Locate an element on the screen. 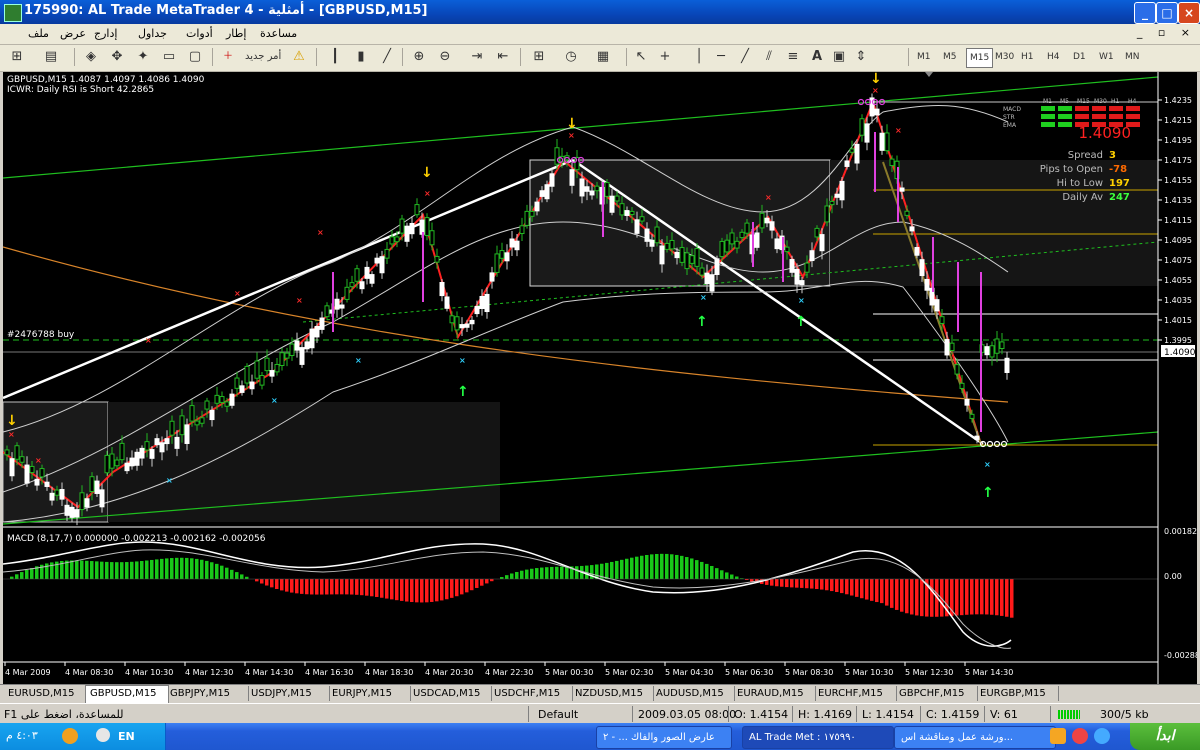  new-chart-icon: ⊞ is located at coordinates (17, 57).